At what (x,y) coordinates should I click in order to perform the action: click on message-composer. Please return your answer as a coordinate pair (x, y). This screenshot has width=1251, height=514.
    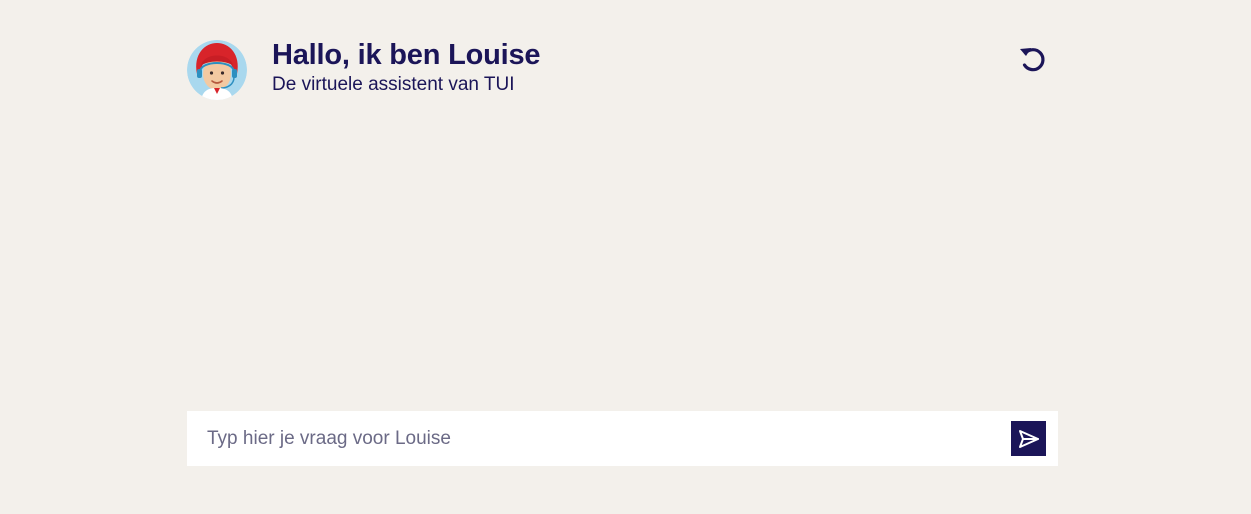
    Looking at the image, I should click on (622, 438).